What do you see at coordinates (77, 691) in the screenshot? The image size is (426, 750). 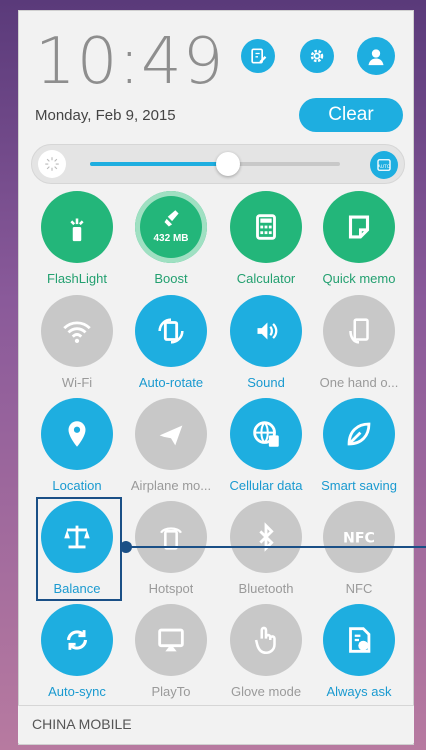 I see `tile-label: Auto-sync` at bounding box center [77, 691].